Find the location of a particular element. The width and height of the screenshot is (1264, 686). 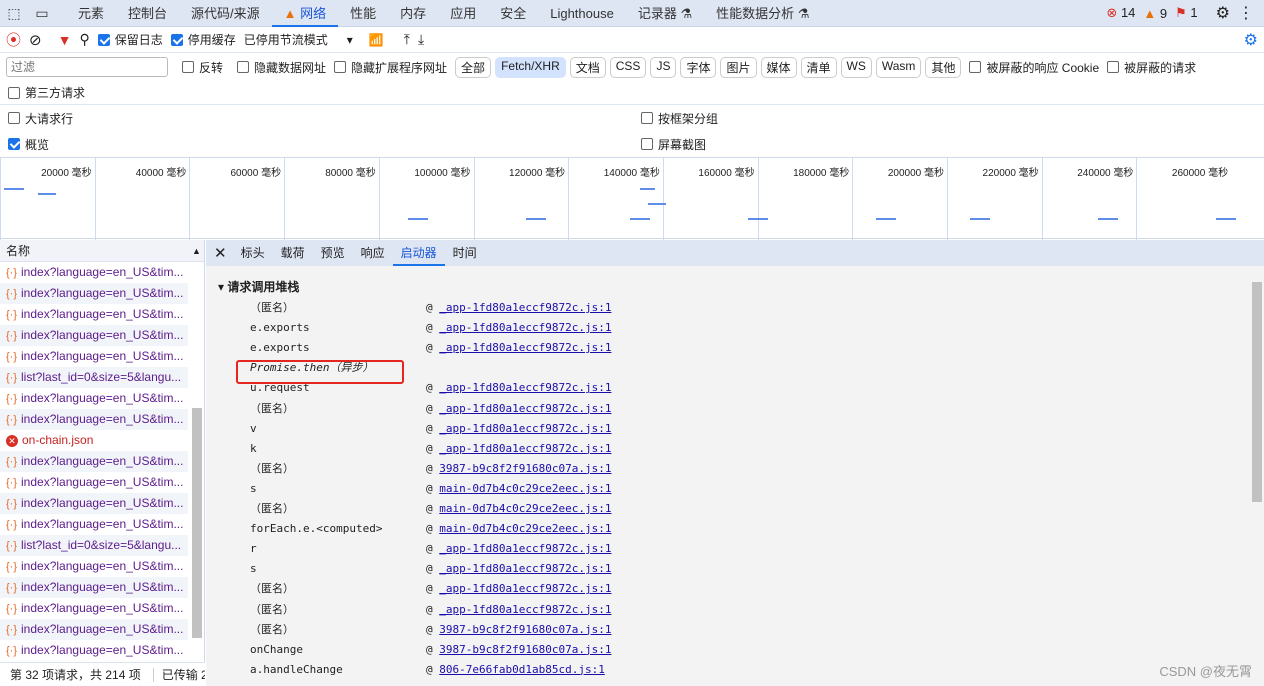

tab-2: 源代码/来源 is located at coordinates (225, 13).